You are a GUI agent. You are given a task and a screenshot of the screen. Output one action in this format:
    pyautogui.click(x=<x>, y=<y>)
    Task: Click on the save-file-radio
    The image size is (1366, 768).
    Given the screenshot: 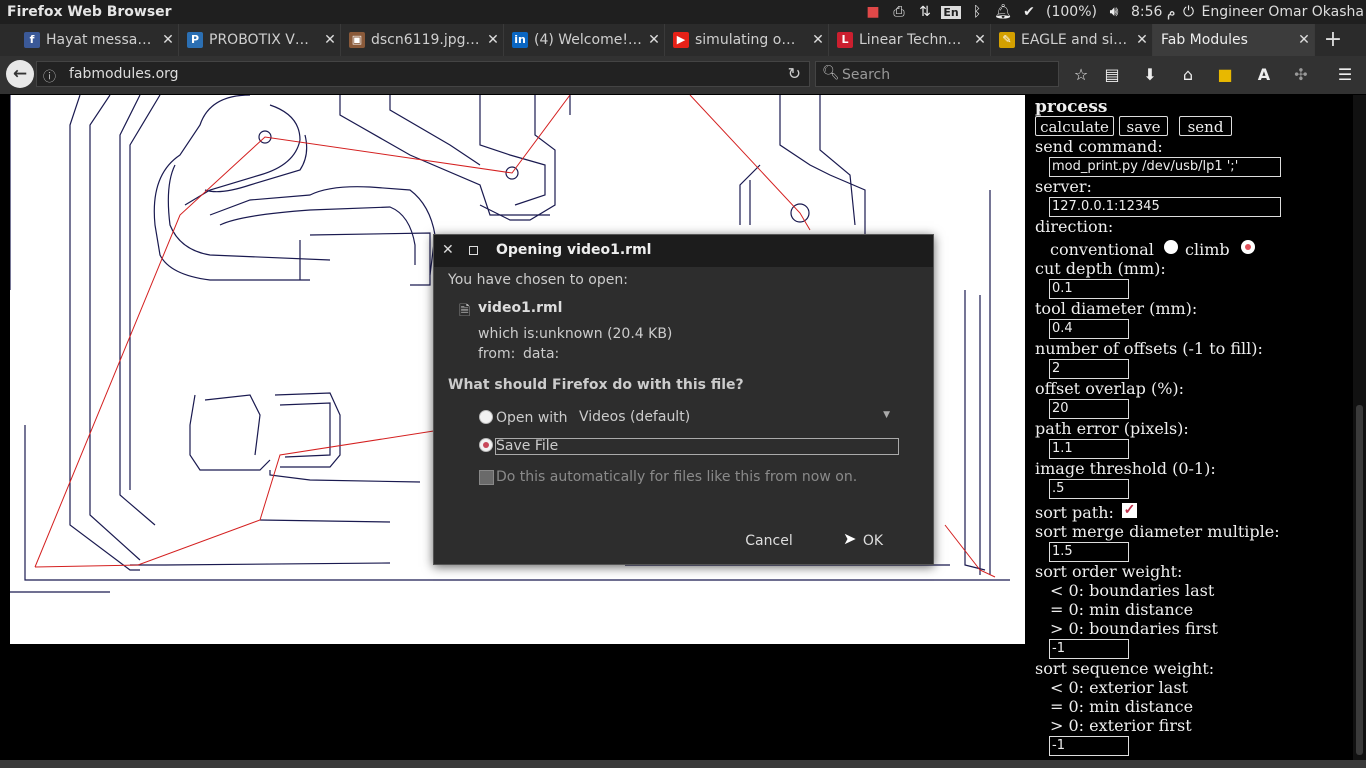 What is the action you would take?
    pyautogui.click(x=486, y=445)
    